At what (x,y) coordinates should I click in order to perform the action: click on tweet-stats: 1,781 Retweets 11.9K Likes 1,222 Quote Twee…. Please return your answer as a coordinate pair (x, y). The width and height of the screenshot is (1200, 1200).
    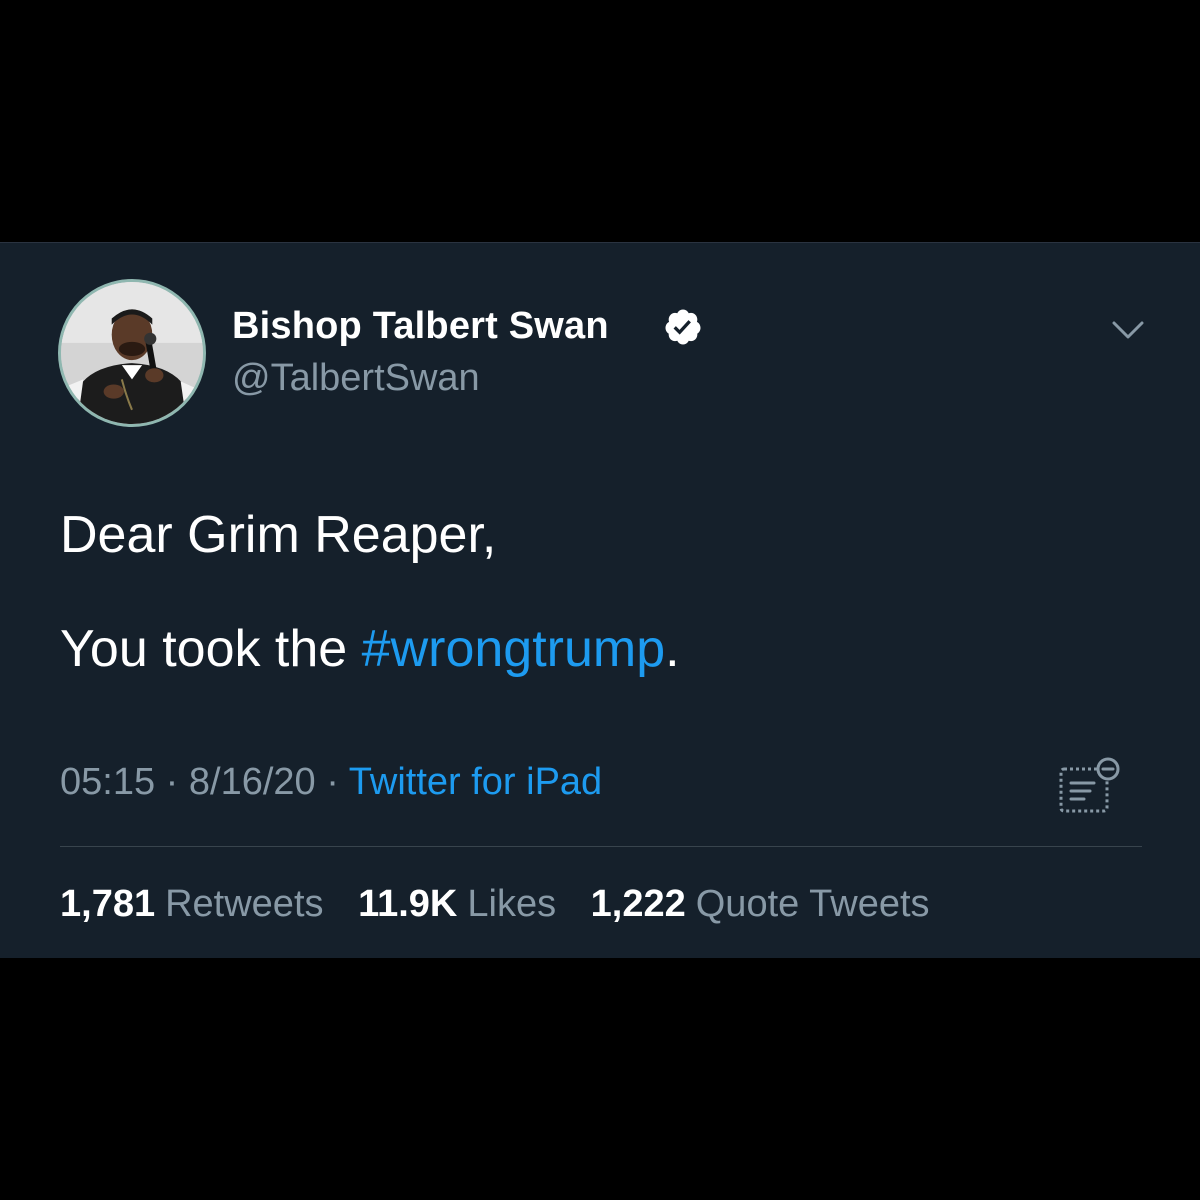
    Looking at the image, I should click on (507, 904).